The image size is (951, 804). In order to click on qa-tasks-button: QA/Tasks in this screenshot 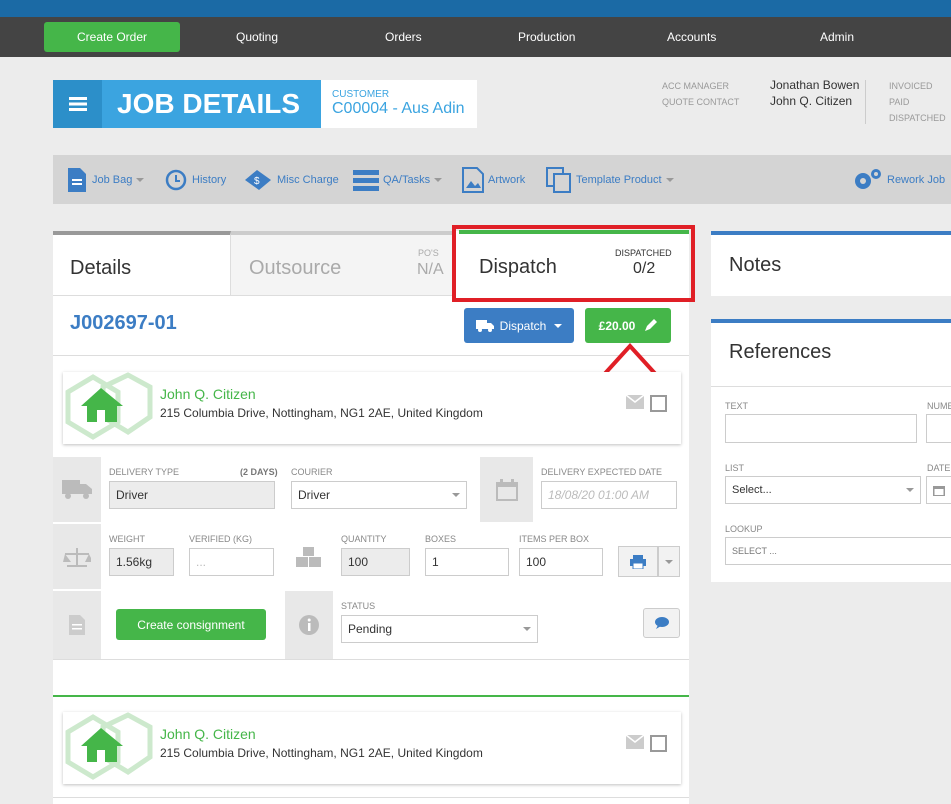, I will do `click(398, 180)`.